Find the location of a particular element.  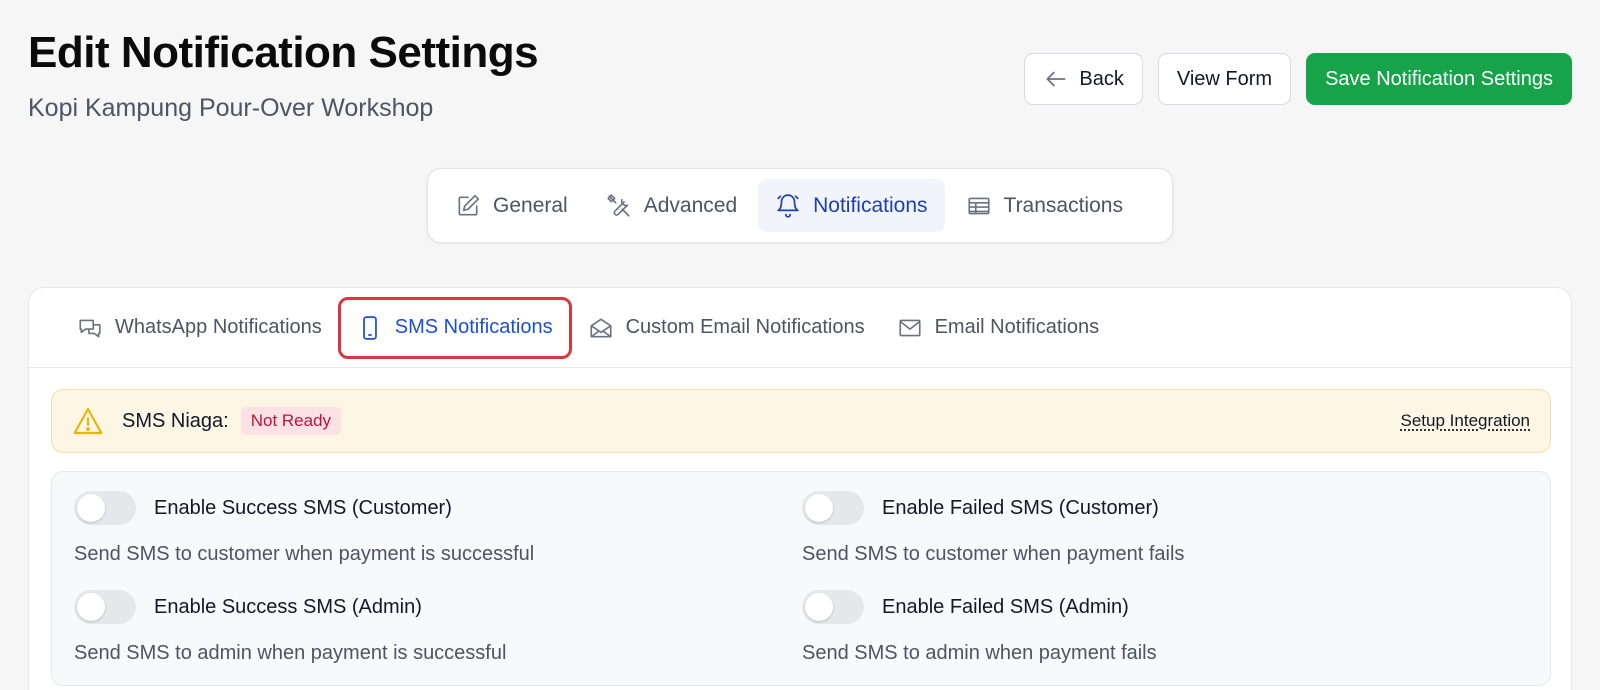

failed-customer-toggle is located at coordinates (833, 508).